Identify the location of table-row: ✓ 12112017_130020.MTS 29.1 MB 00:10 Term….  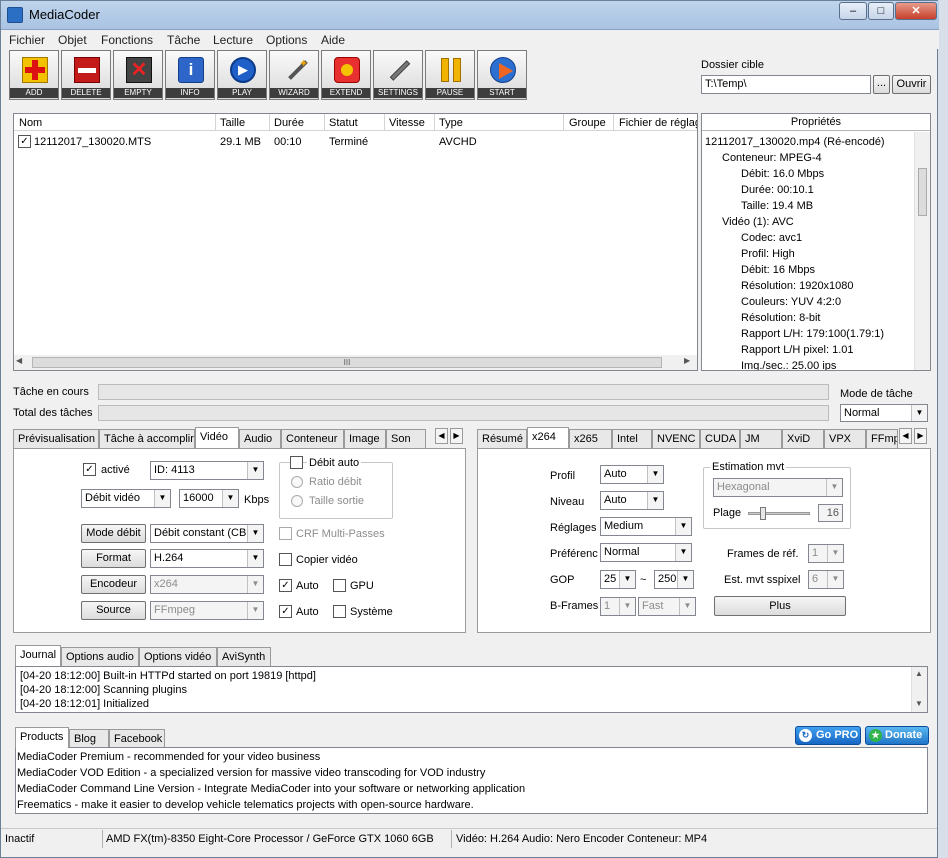
(355, 142).